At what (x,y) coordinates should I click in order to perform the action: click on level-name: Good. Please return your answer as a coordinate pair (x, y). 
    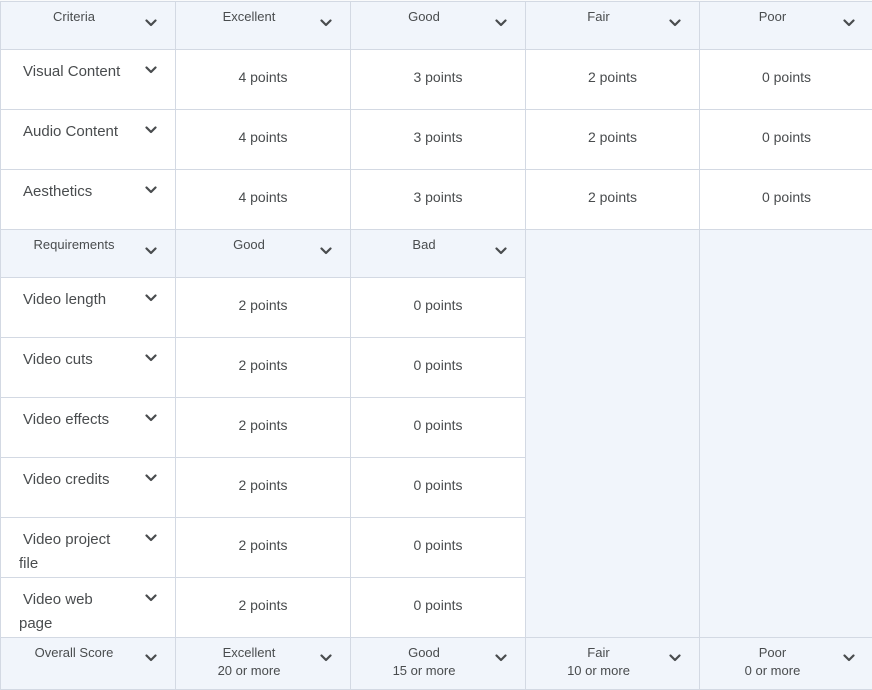
    Looking at the image, I should click on (424, 652).